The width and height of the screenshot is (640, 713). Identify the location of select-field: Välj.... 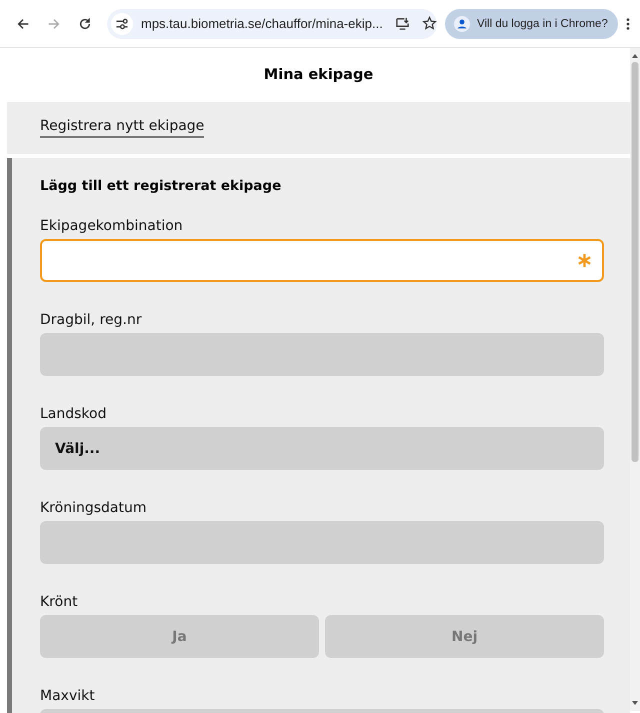
(322, 448).